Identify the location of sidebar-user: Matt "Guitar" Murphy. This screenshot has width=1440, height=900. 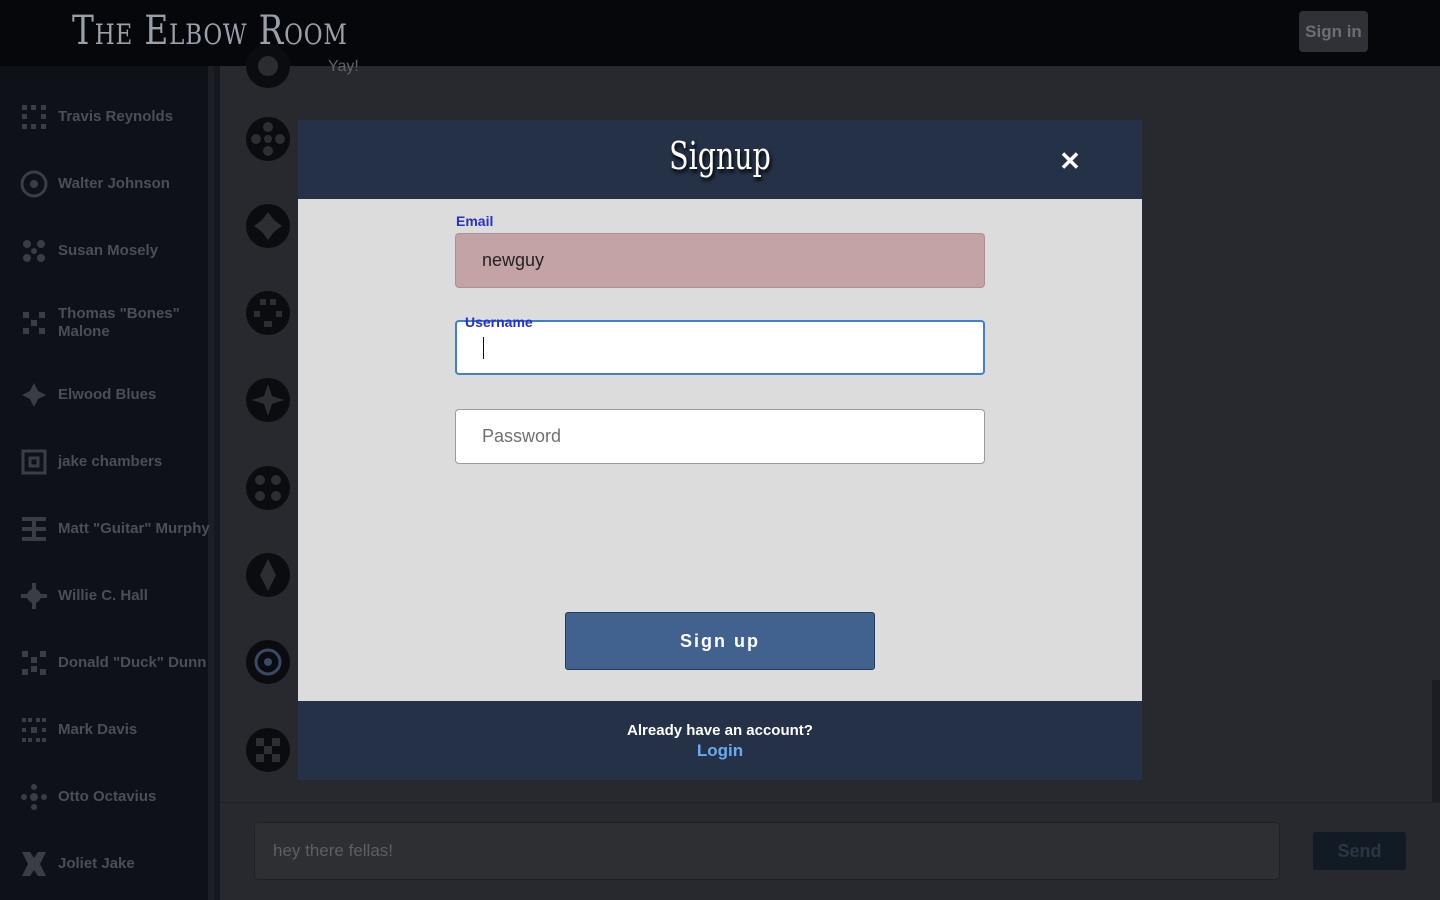
(115, 529).